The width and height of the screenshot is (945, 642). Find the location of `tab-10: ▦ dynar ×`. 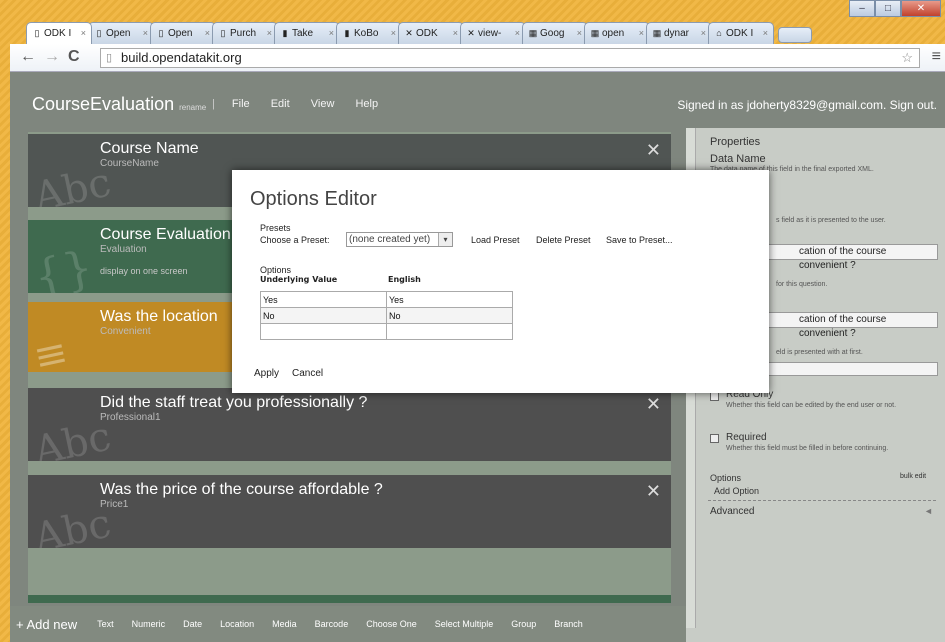

tab-10: ▦ dynar × is located at coordinates (679, 33).